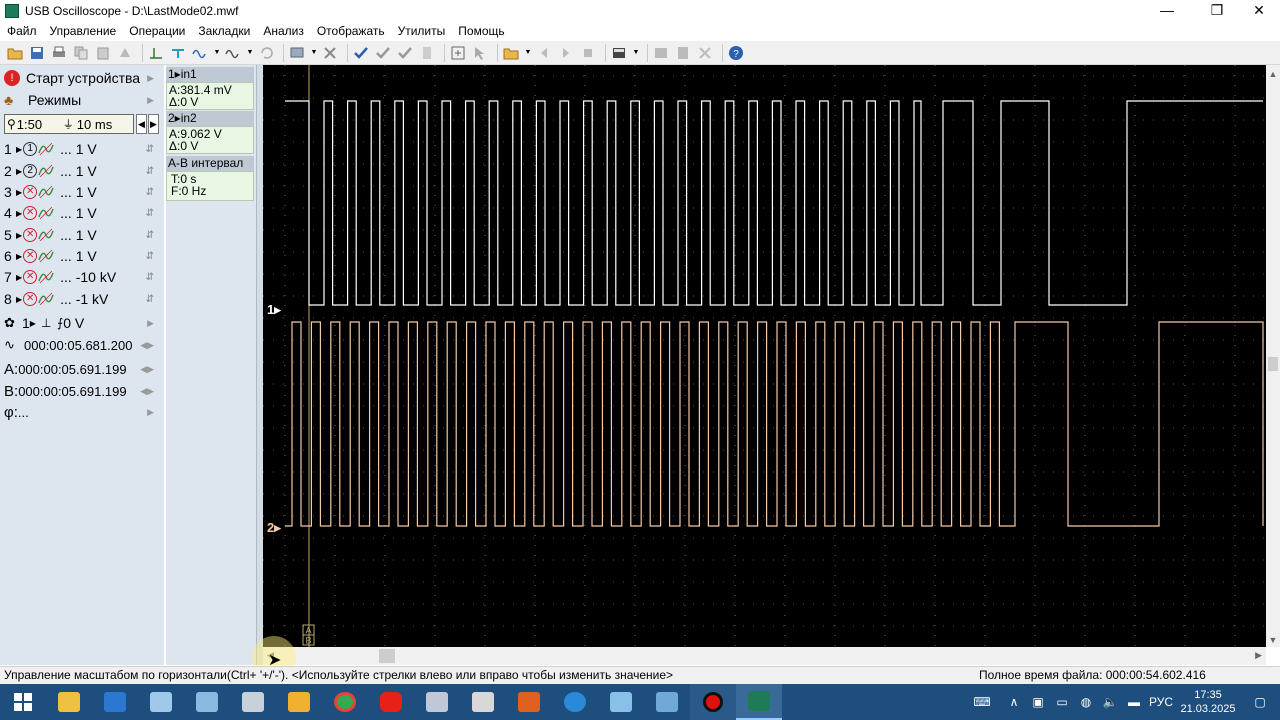  What do you see at coordinates (544, 53) in the screenshot?
I see `step-back-icon` at bounding box center [544, 53].